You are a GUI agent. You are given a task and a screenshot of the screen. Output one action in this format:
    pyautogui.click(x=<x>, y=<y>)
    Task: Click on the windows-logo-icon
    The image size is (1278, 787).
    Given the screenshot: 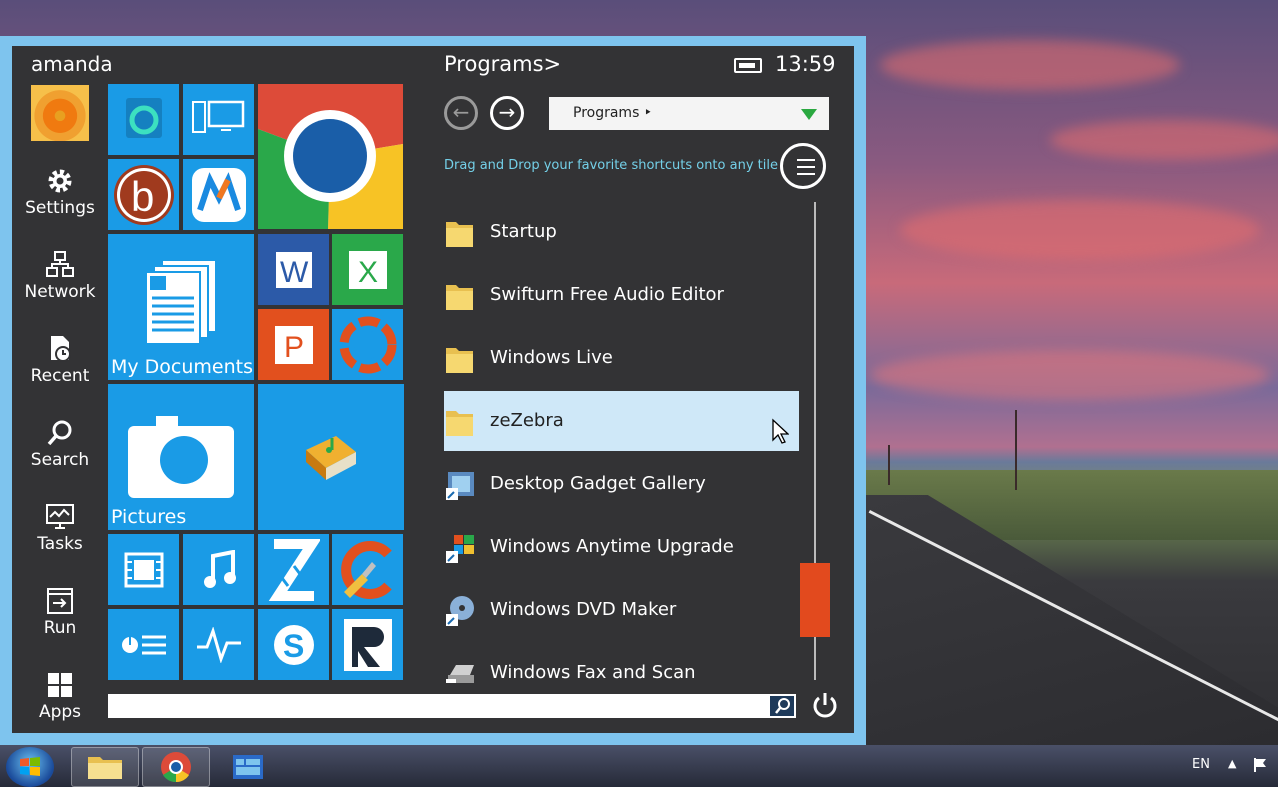 What is the action you would take?
    pyautogui.click(x=30, y=766)
    